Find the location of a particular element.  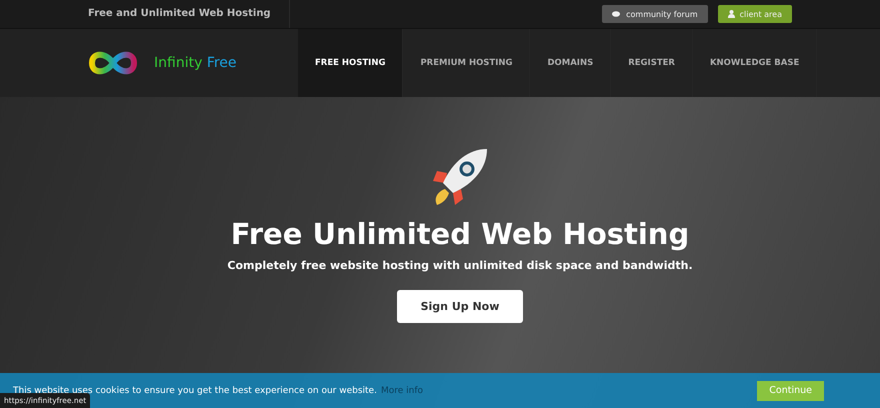

nav-link: FREE HOSTING is located at coordinates (351, 63).